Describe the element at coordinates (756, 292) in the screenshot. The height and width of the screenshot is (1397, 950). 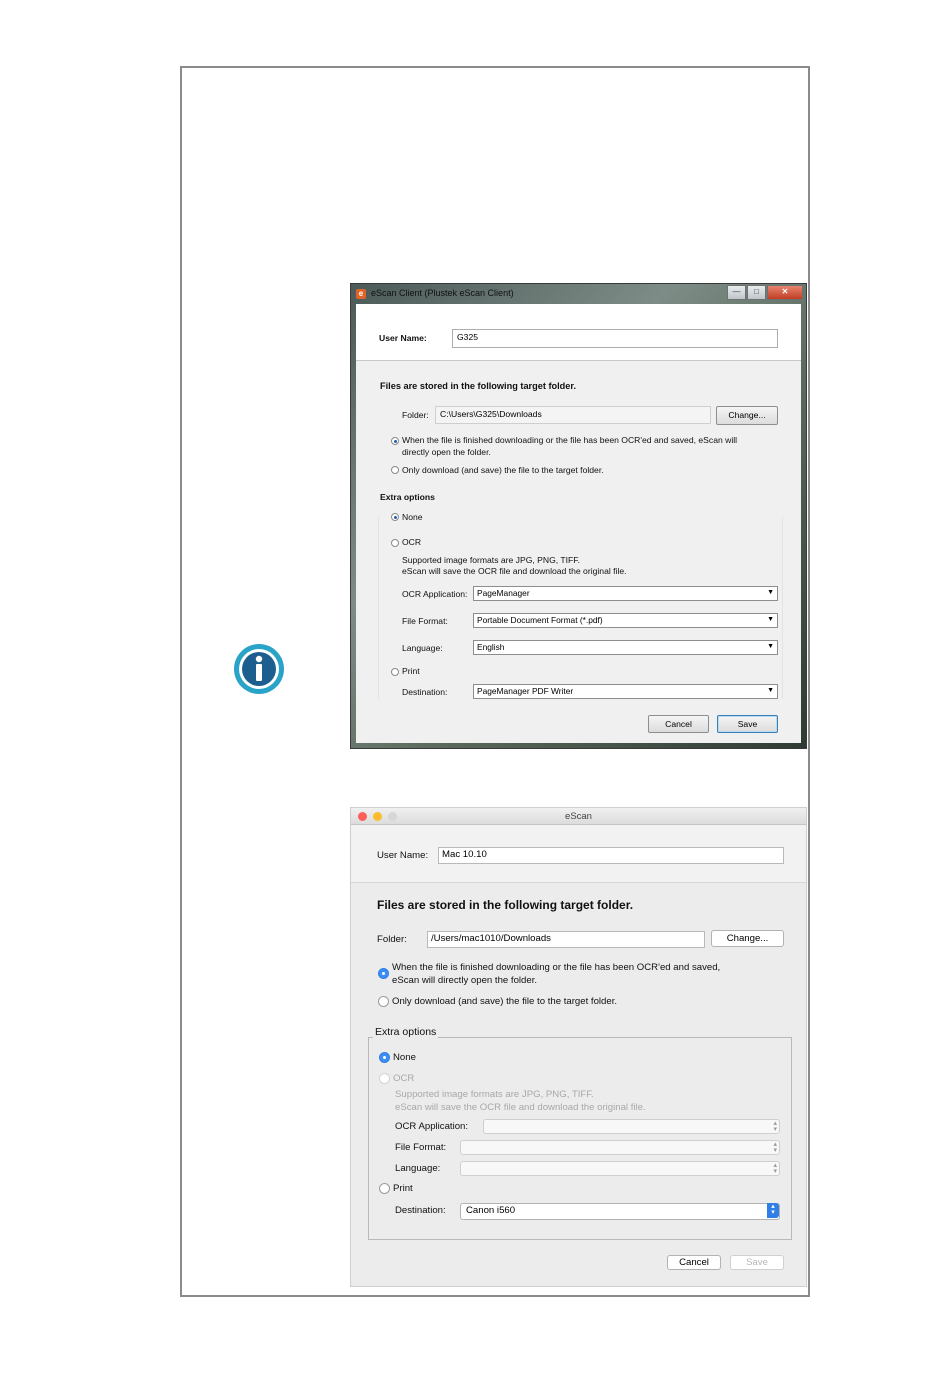
I see `maximize-icon: □` at that location.